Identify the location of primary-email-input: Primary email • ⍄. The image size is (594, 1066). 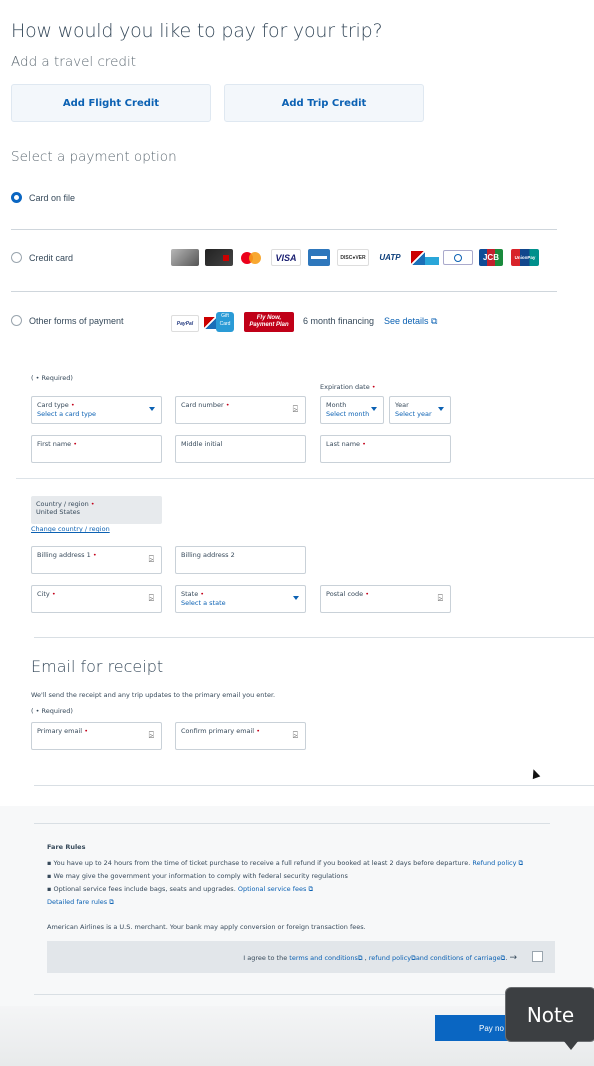
(96, 736).